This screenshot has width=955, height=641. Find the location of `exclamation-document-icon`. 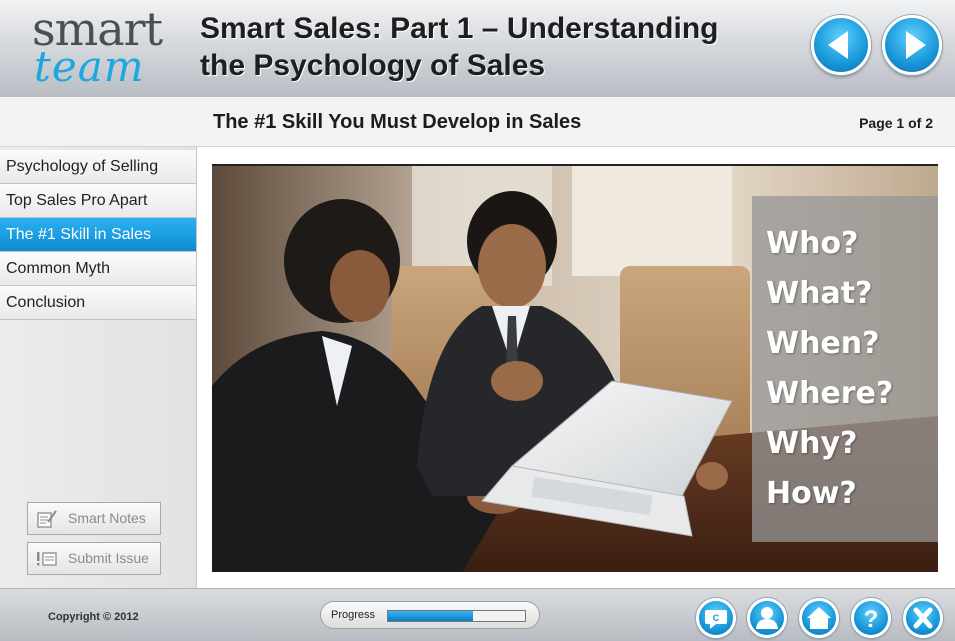

exclamation-document-icon is located at coordinates (47, 559).